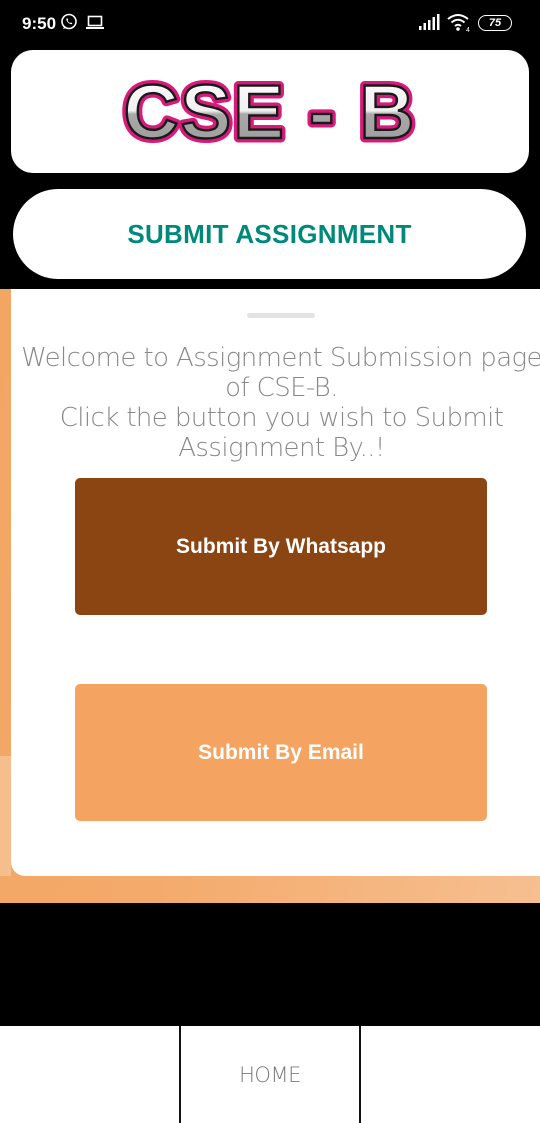 The image size is (540, 1123). I want to click on bottom-nav: HOME, so click(270, 1074).